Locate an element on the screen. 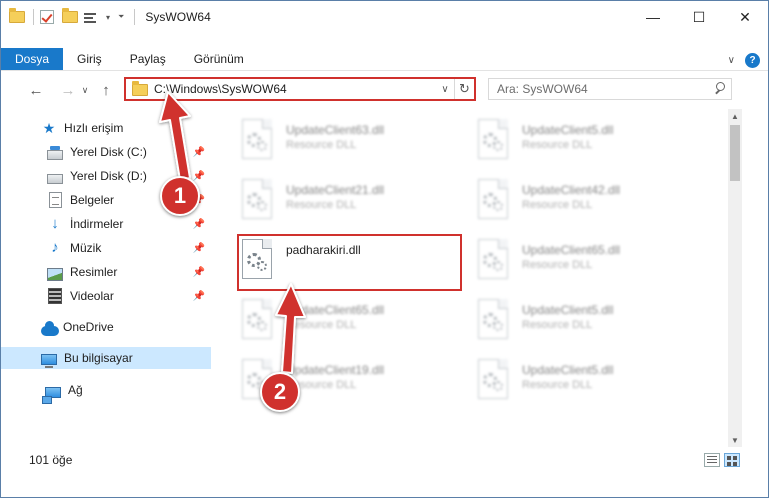 The height and width of the screenshot is (498, 769). this-pc-icon is located at coordinates (49, 360).